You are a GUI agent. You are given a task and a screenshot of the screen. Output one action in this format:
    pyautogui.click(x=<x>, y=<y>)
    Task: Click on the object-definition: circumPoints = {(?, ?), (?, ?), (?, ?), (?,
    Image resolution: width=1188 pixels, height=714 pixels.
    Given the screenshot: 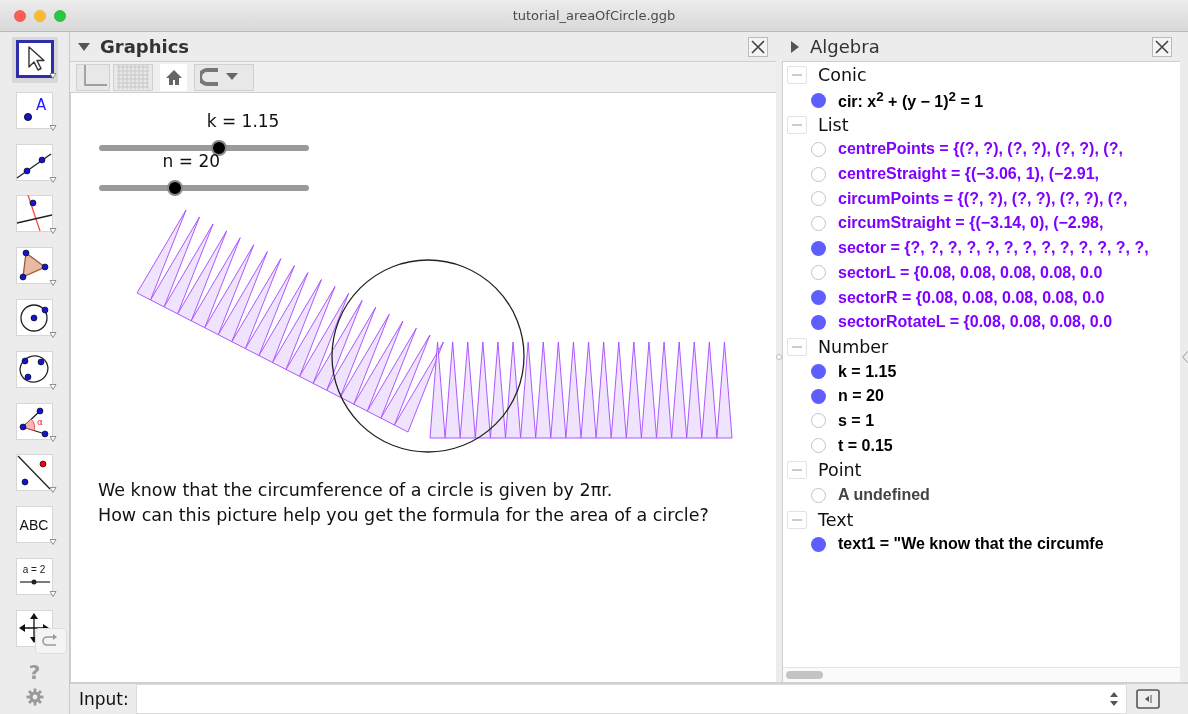 What is the action you would take?
    pyautogui.click(x=983, y=198)
    